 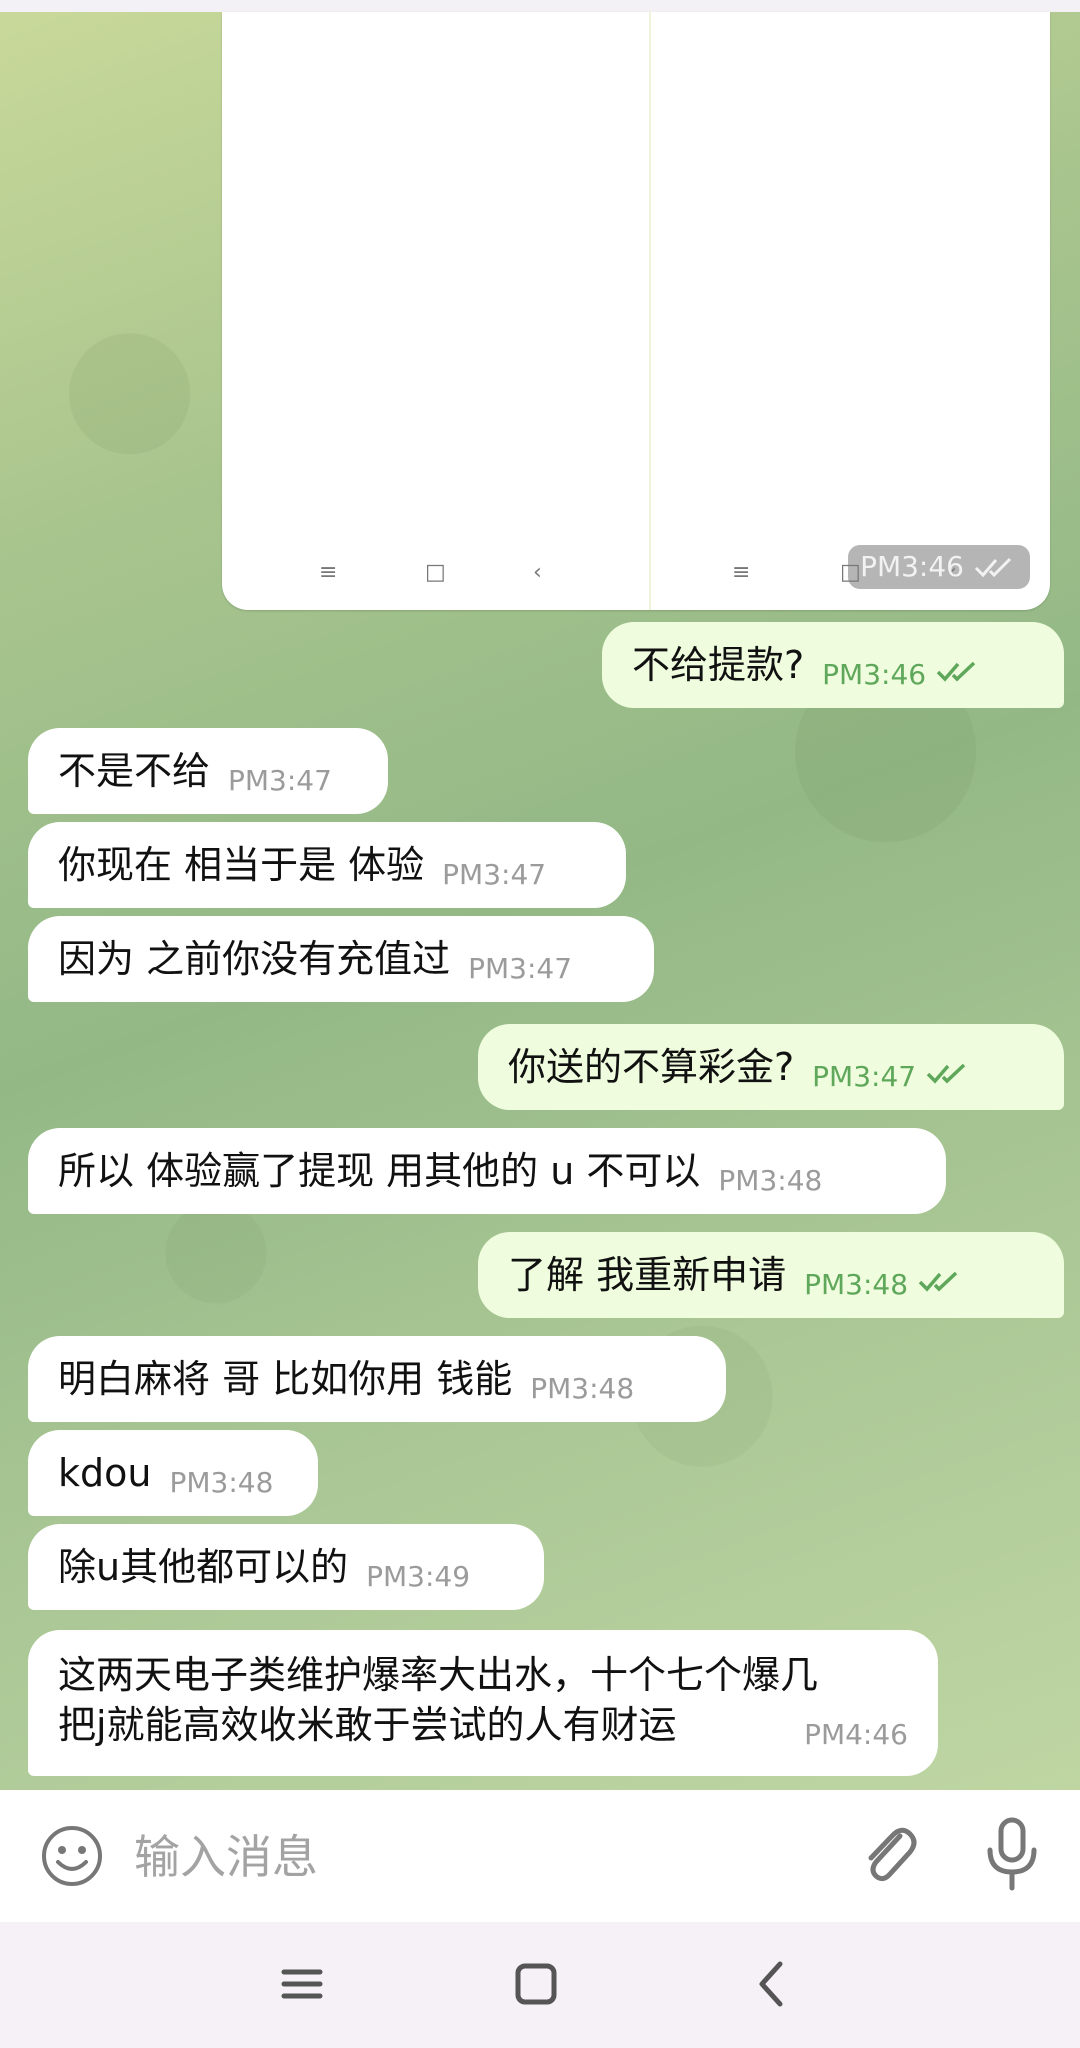 I want to click on media-time-text: PM3:46, so click(x=912, y=566).